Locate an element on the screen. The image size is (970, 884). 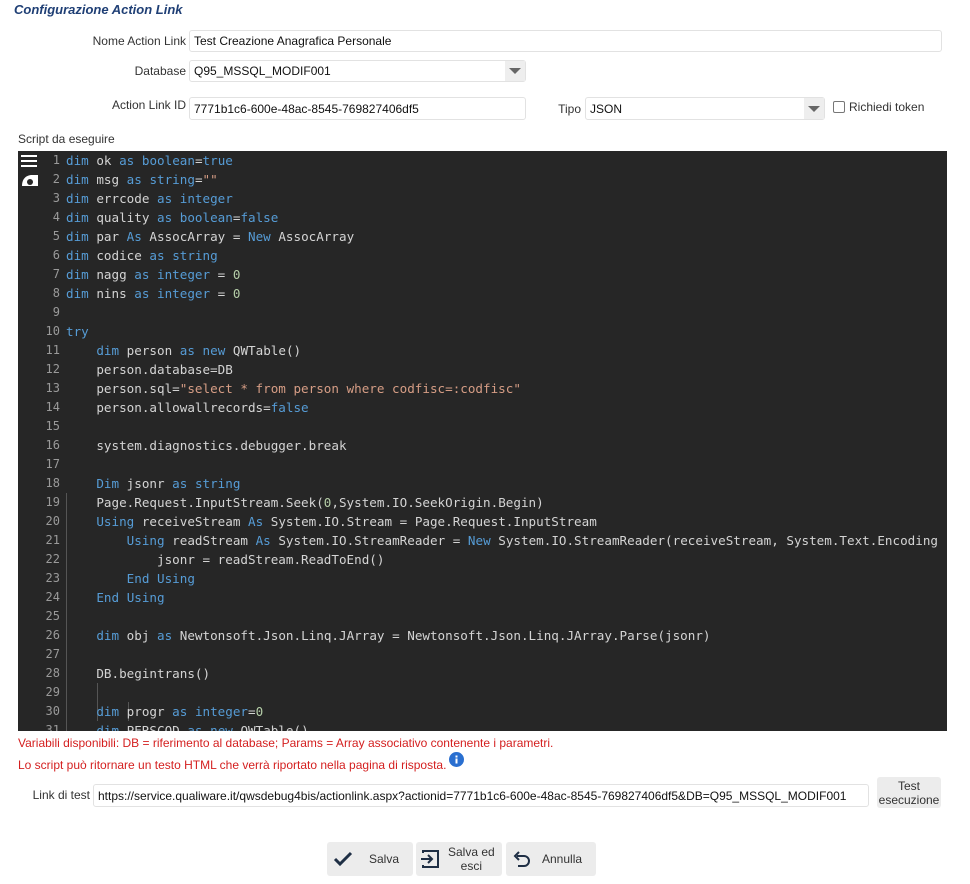
code-line: person.database=DB is located at coordinates (149, 369).